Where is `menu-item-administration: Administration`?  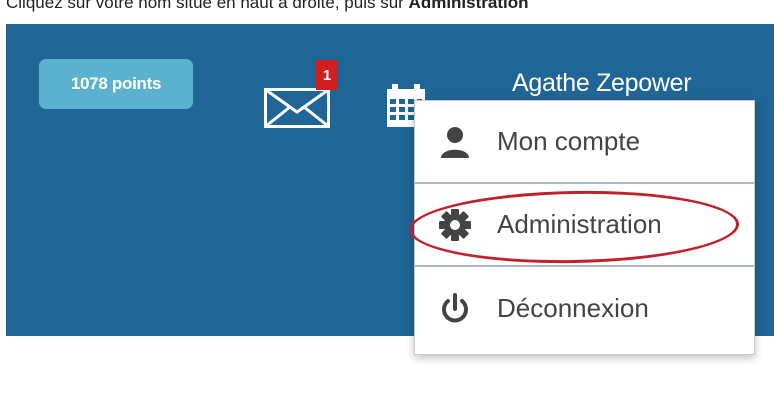
menu-item-administration: Administration is located at coordinates (584, 225).